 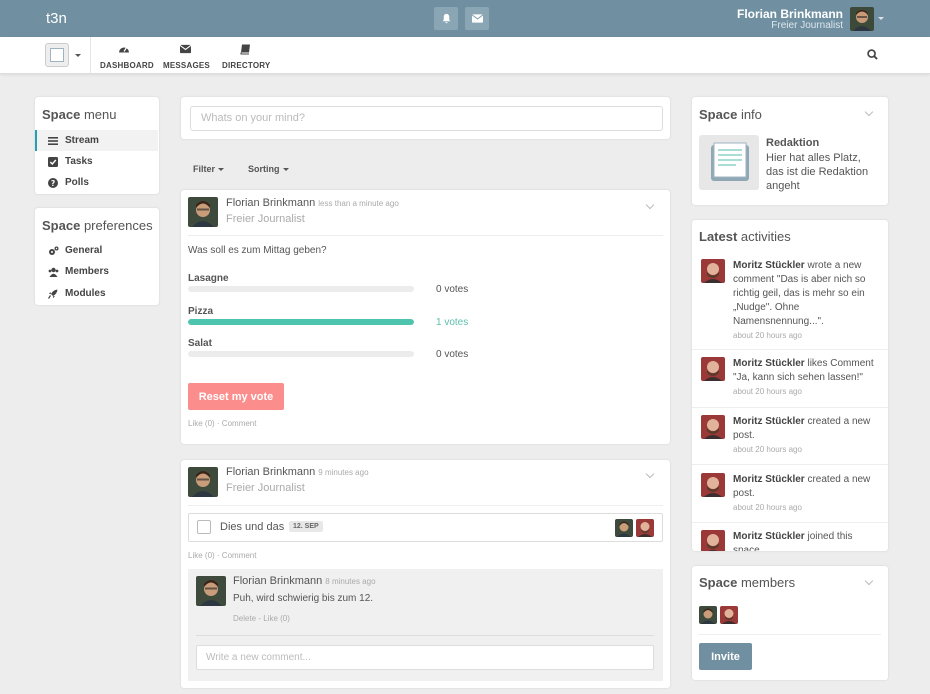 What do you see at coordinates (54, 161) in the screenshot?
I see `checkbox-icon` at bounding box center [54, 161].